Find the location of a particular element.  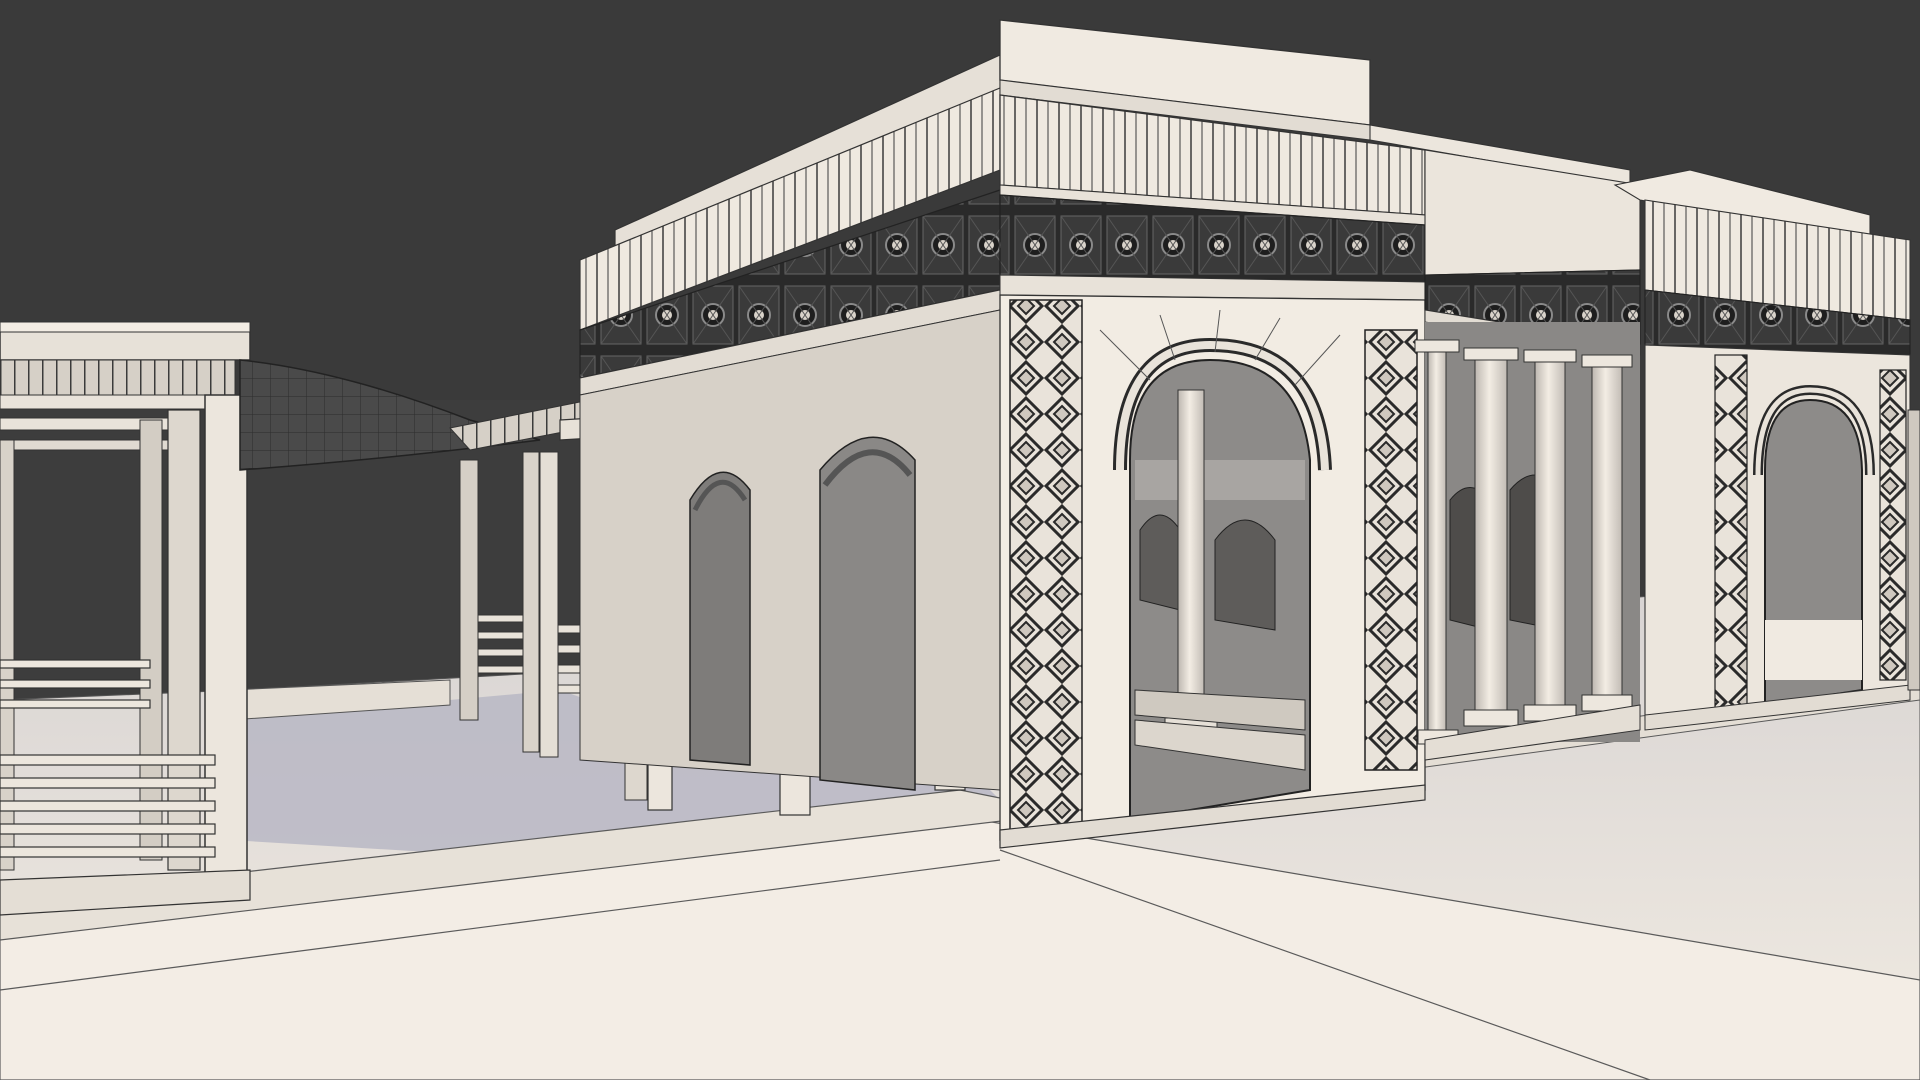

right-pavilion-block is located at coordinates (1762, 450).